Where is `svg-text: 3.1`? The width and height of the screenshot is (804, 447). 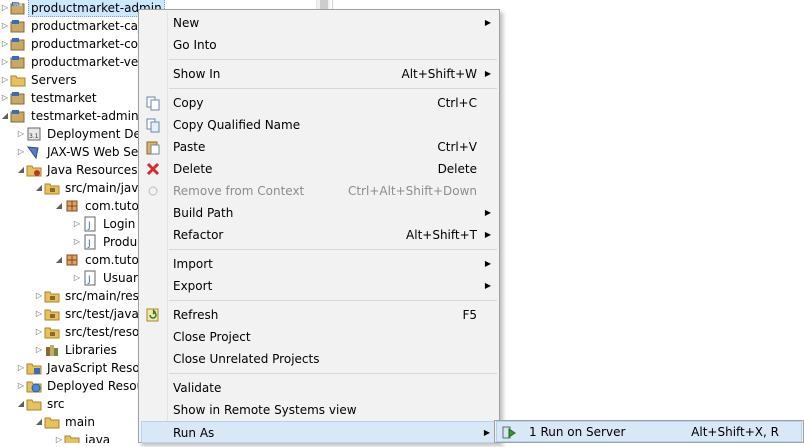
svg-text: 3.1 is located at coordinates (34, 136).